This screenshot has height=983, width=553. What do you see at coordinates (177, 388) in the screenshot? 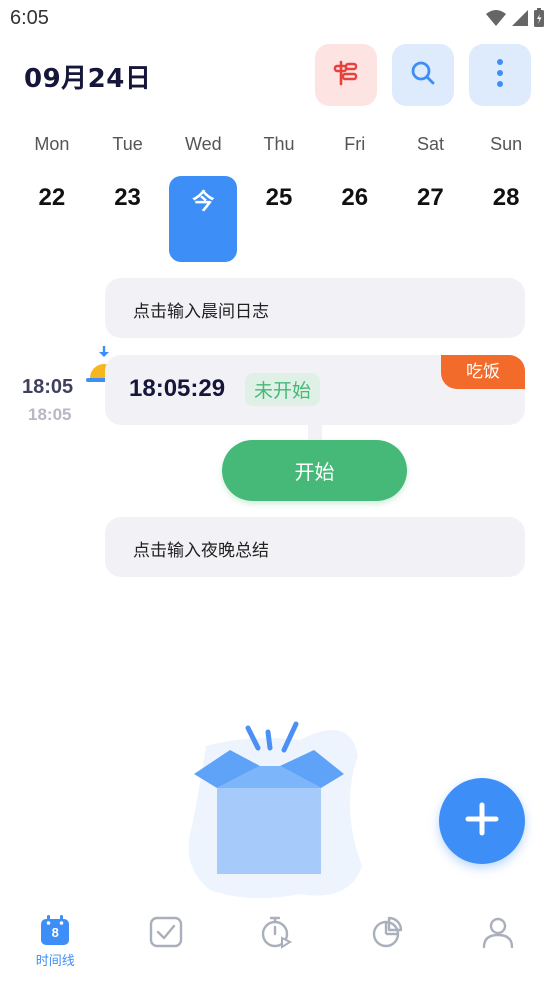
I see `event-clock: 18:05:29` at bounding box center [177, 388].